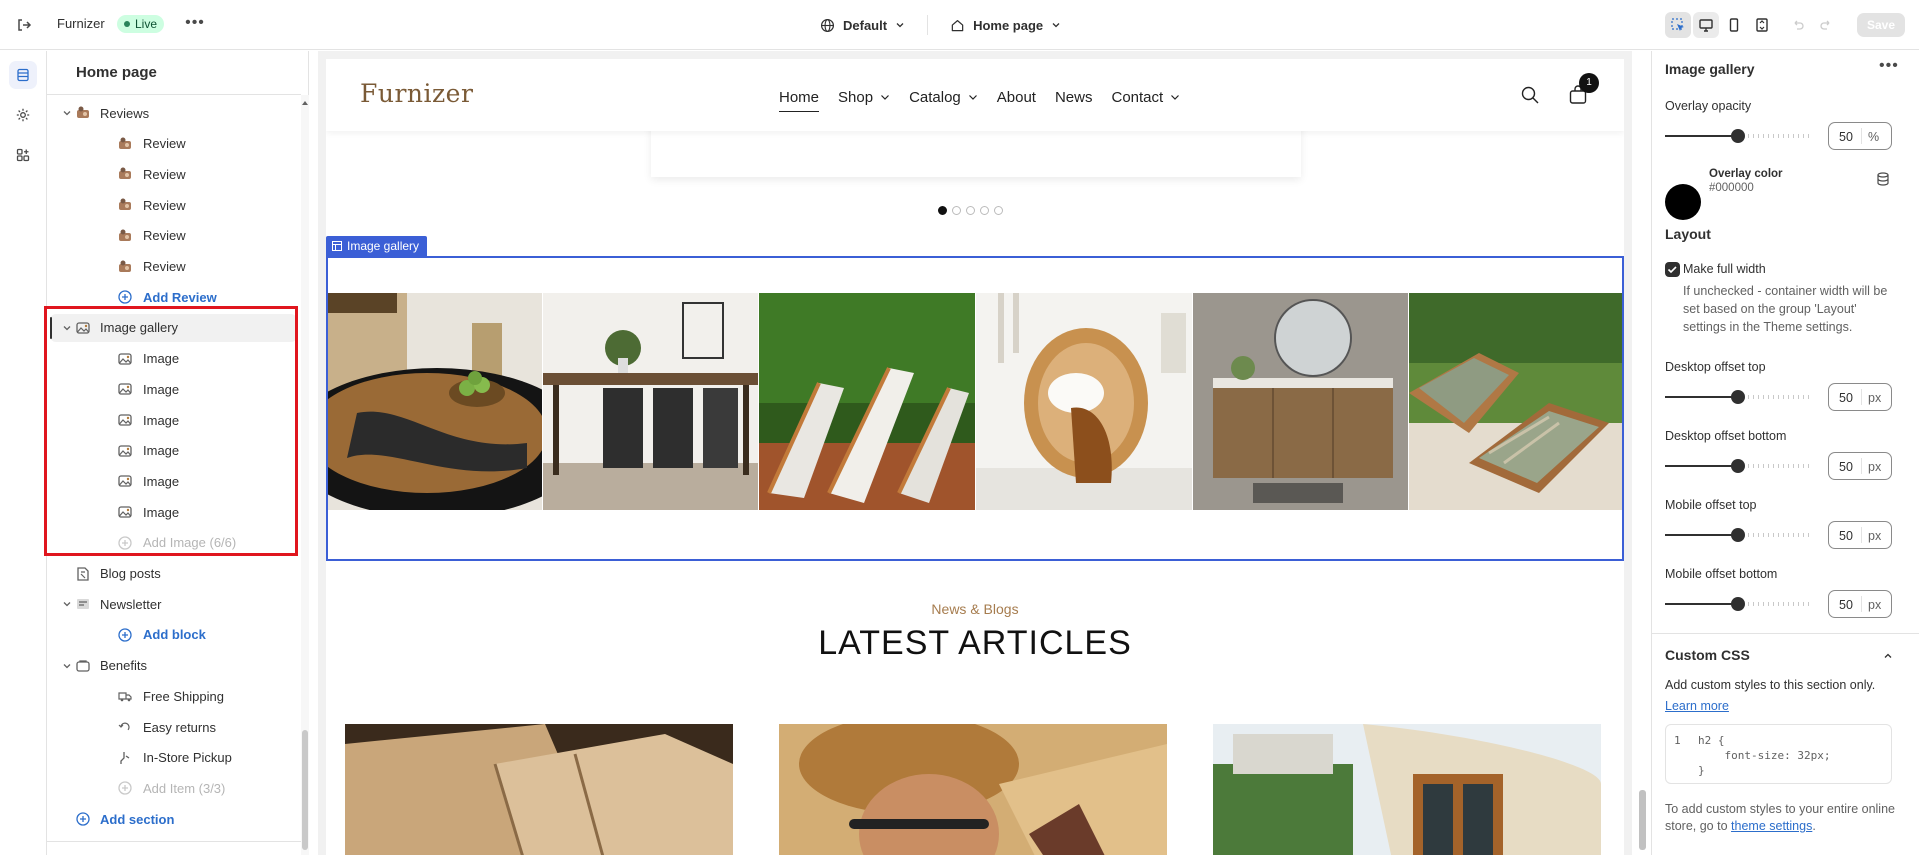  Describe the element at coordinates (416, 93) in the screenshot. I see `store-logo: Furnizer` at that location.